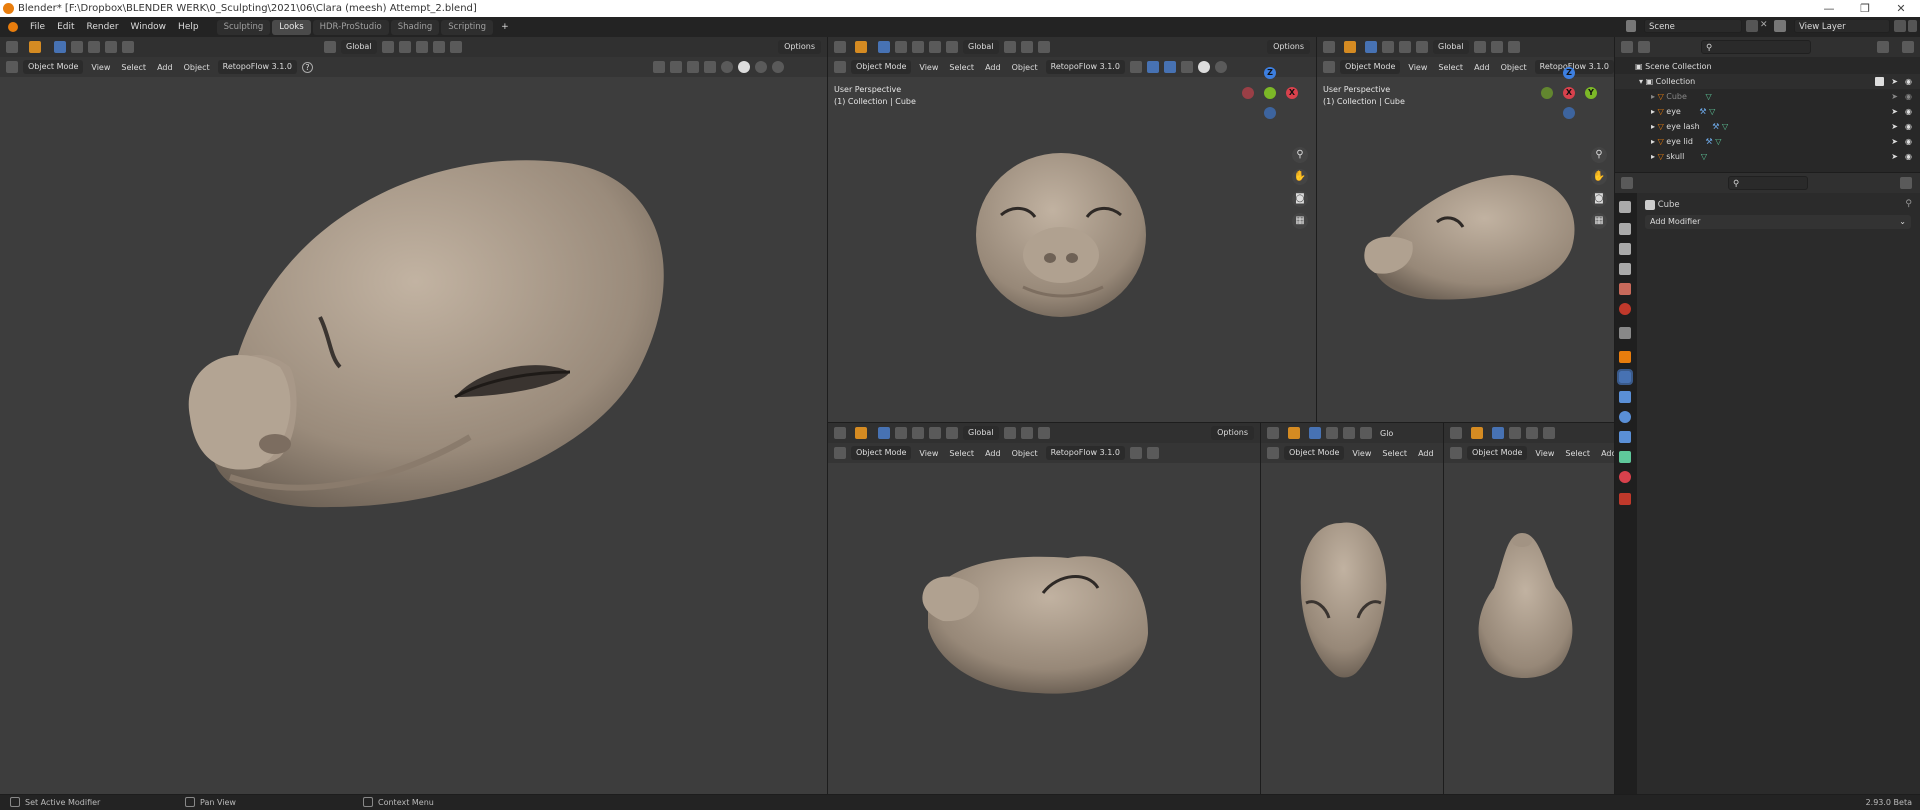  Describe the element at coordinates (415, 27) in the screenshot. I see `tab-shading: Shading` at that location.